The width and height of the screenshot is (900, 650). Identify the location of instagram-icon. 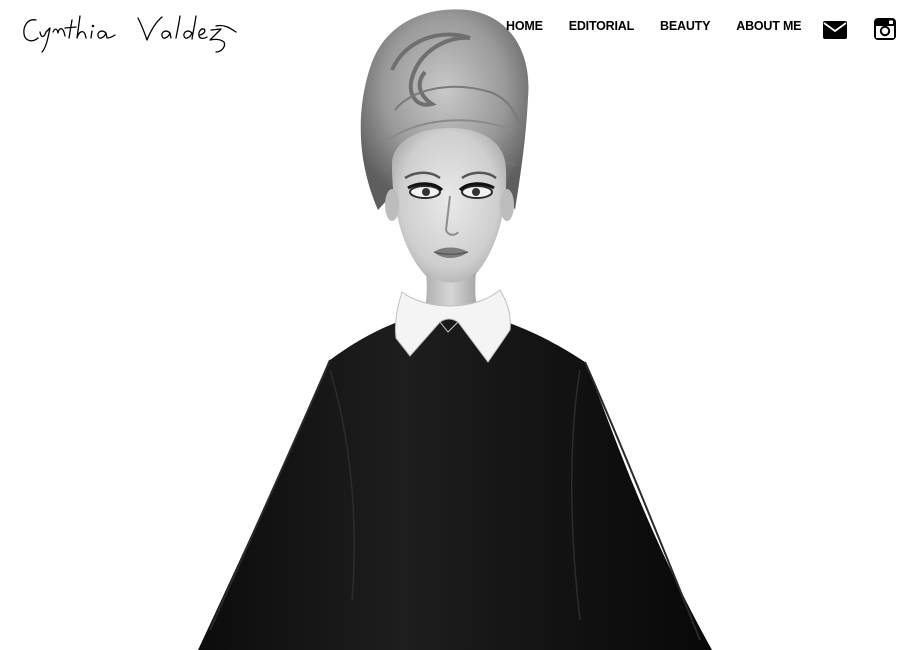
(885, 29).